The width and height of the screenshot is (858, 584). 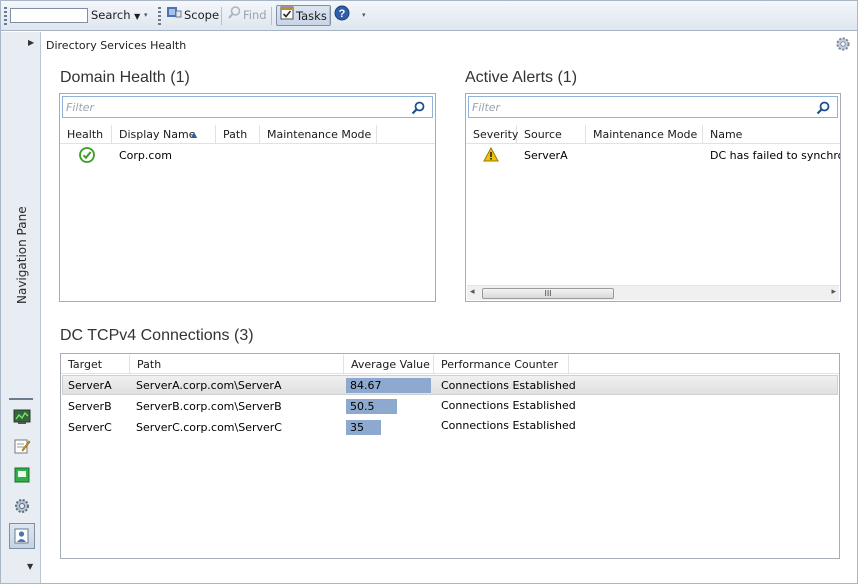 I want to click on warning-icon, so click(x=491, y=154).